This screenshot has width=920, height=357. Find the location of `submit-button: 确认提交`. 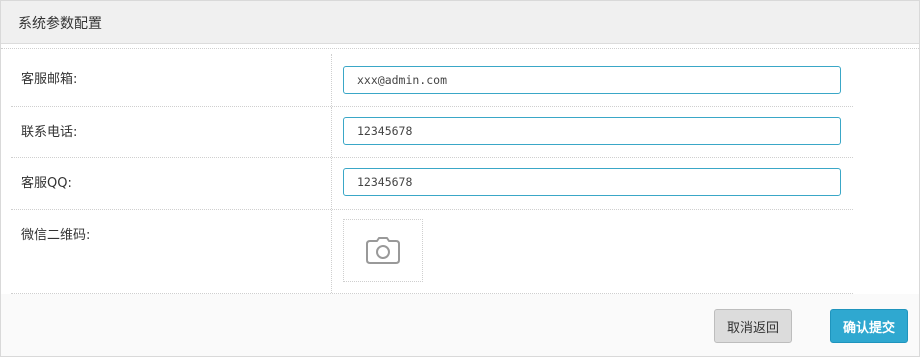

submit-button: 确认提交 is located at coordinates (869, 326).